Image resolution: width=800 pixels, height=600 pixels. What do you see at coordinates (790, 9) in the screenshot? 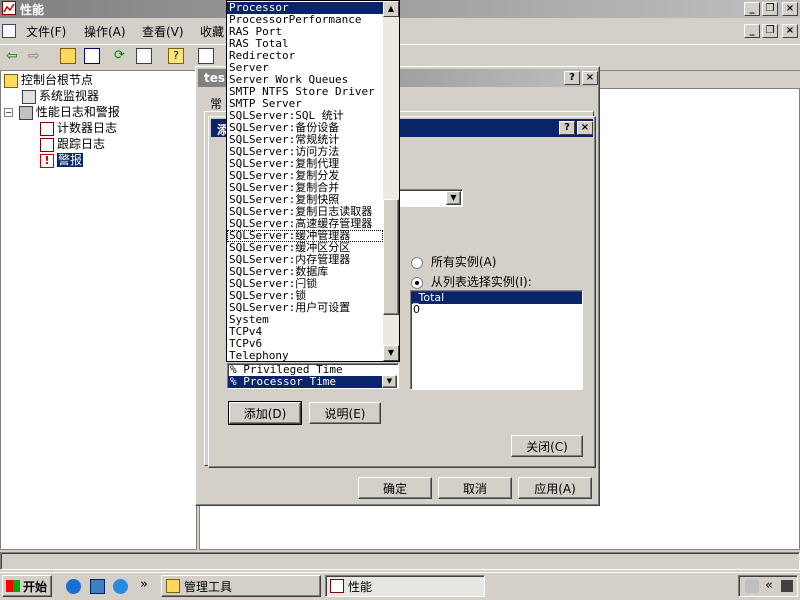
I see `close-button: ×` at bounding box center [790, 9].